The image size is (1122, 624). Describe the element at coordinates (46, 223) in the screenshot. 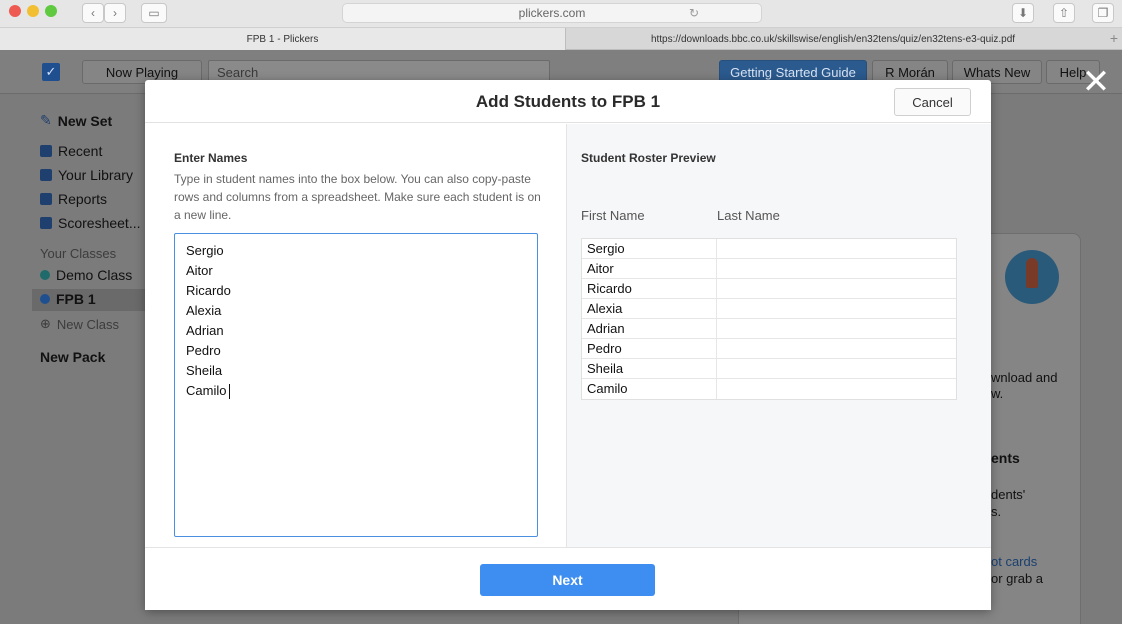

I see `grid-icon` at that location.